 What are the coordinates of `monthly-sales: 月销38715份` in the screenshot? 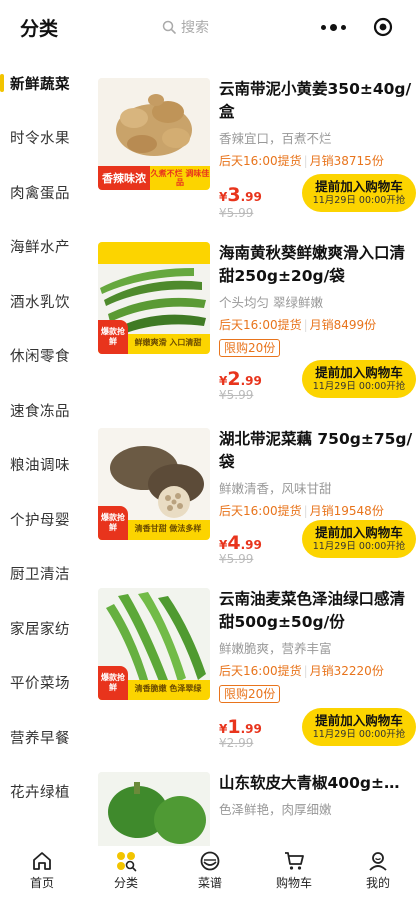 It's located at (346, 161).